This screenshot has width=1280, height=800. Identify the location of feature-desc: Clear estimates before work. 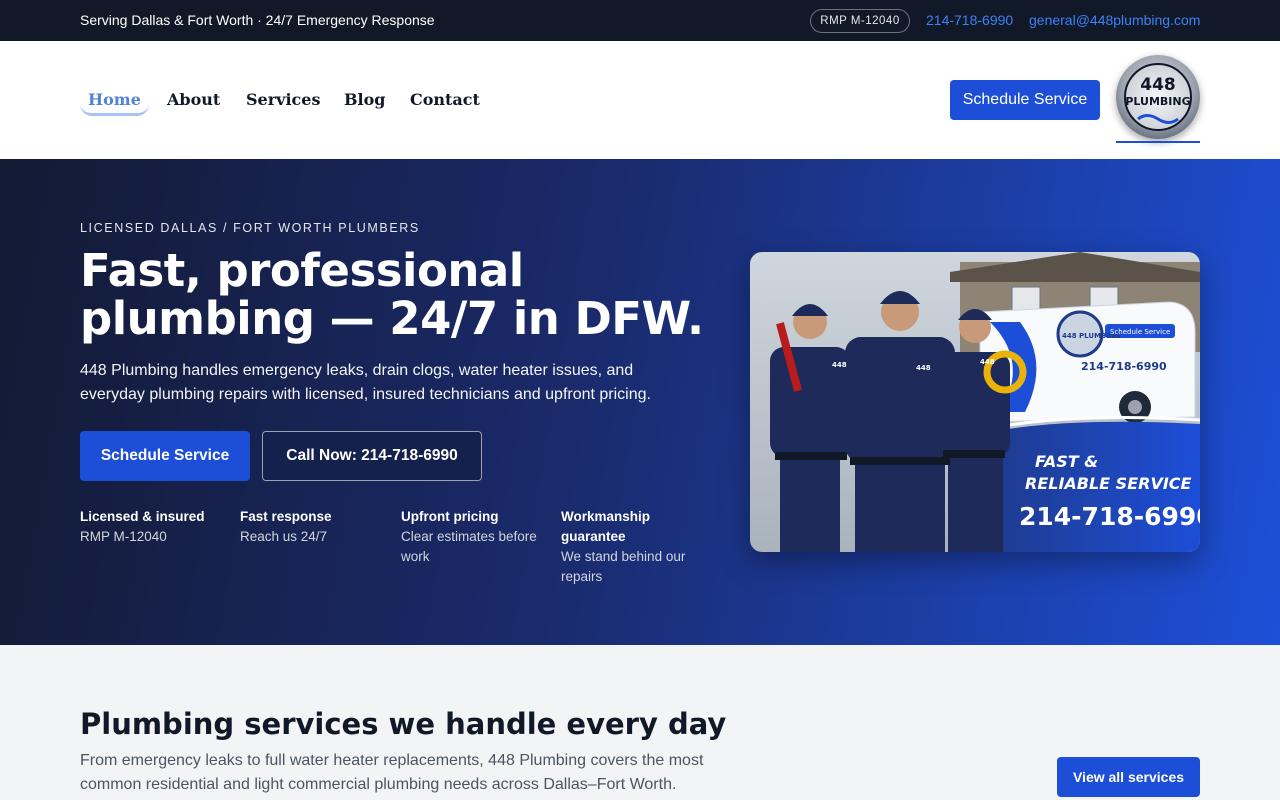
(469, 546).